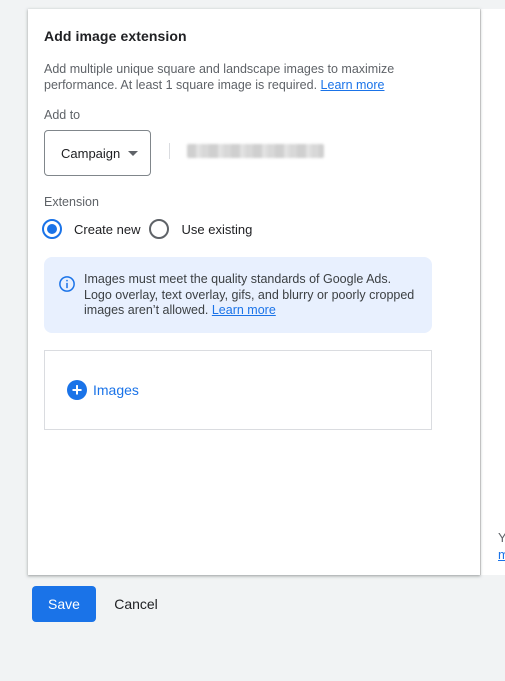 The height and width of the screenshot is (681, 505). I want to click on extension-label: Extension, so click(71, 202).